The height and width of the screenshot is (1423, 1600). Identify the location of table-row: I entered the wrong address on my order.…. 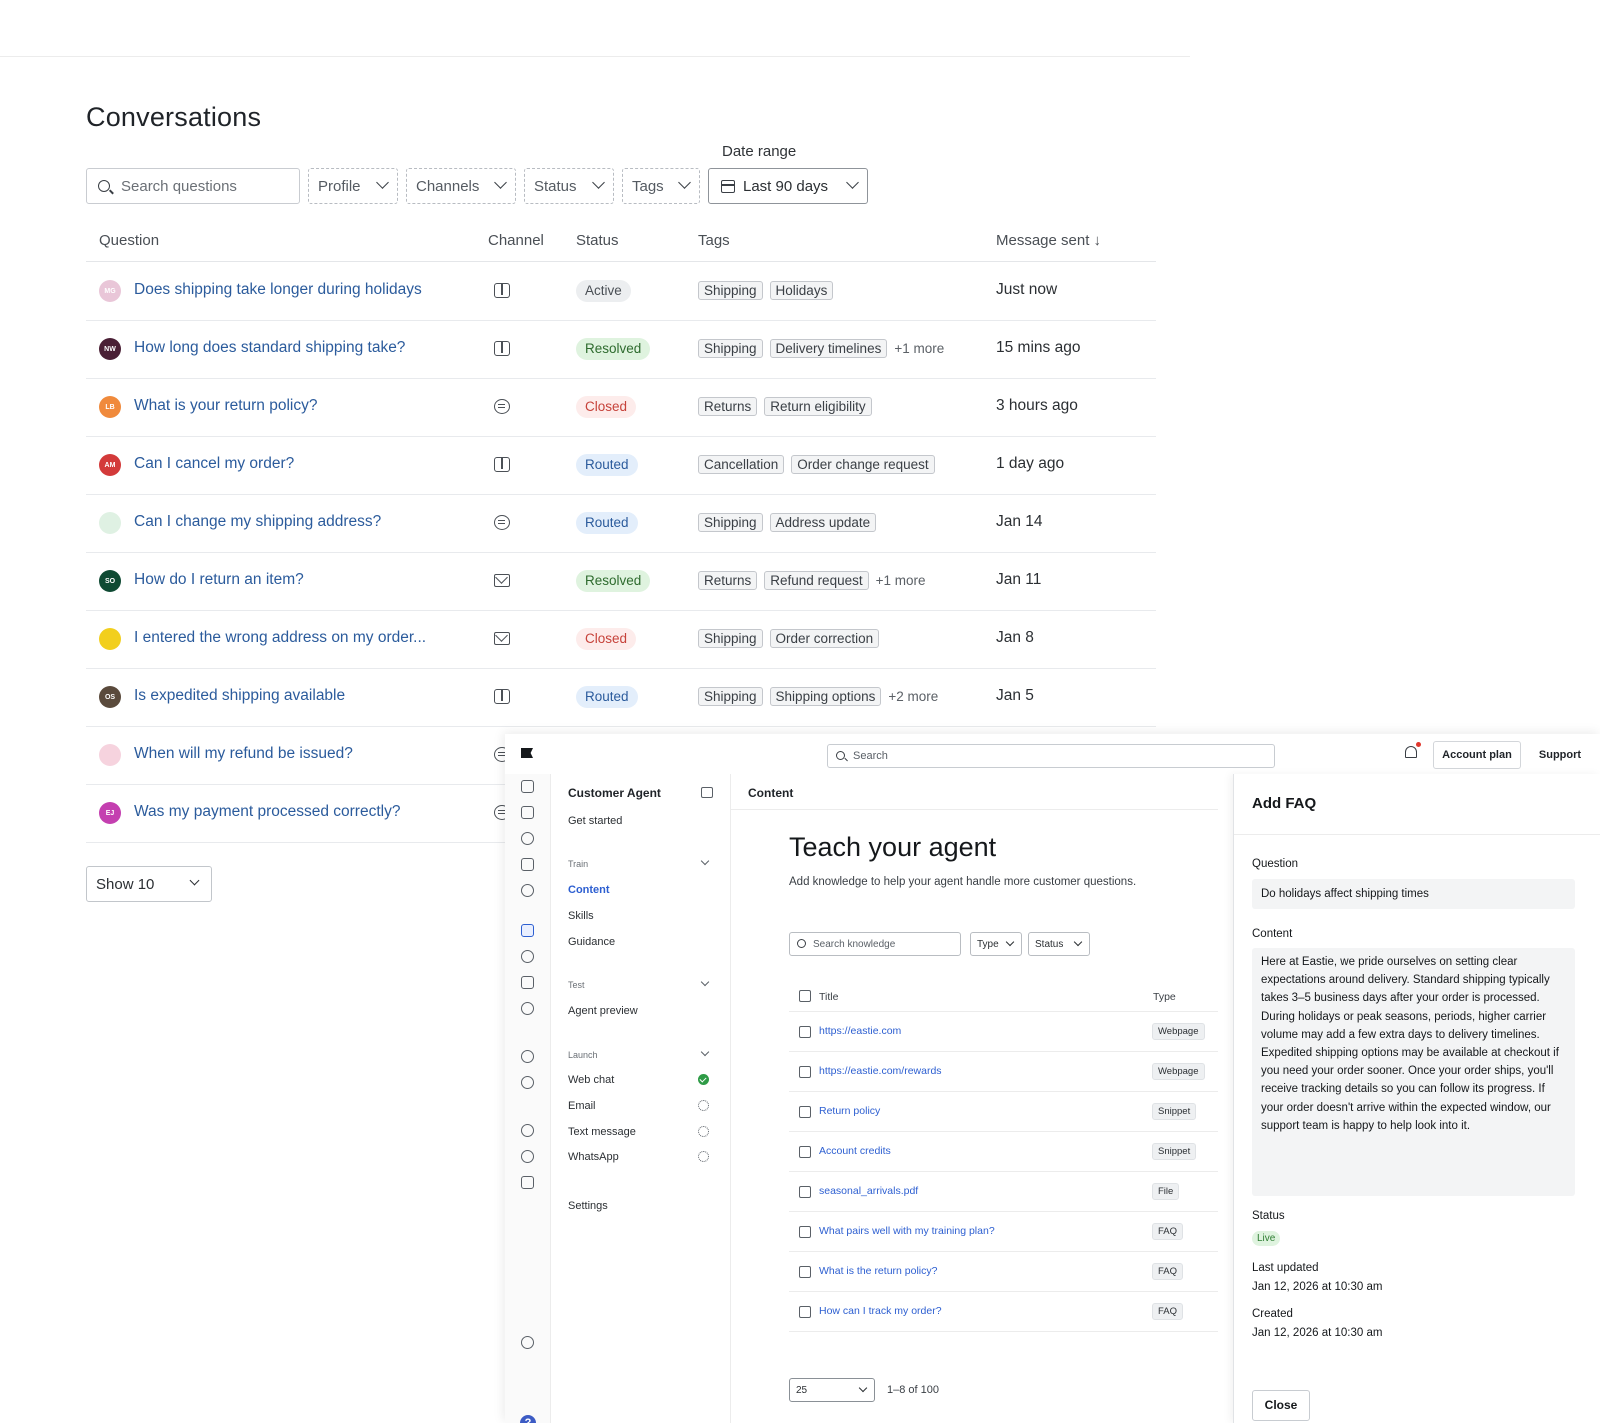
(621, 639).